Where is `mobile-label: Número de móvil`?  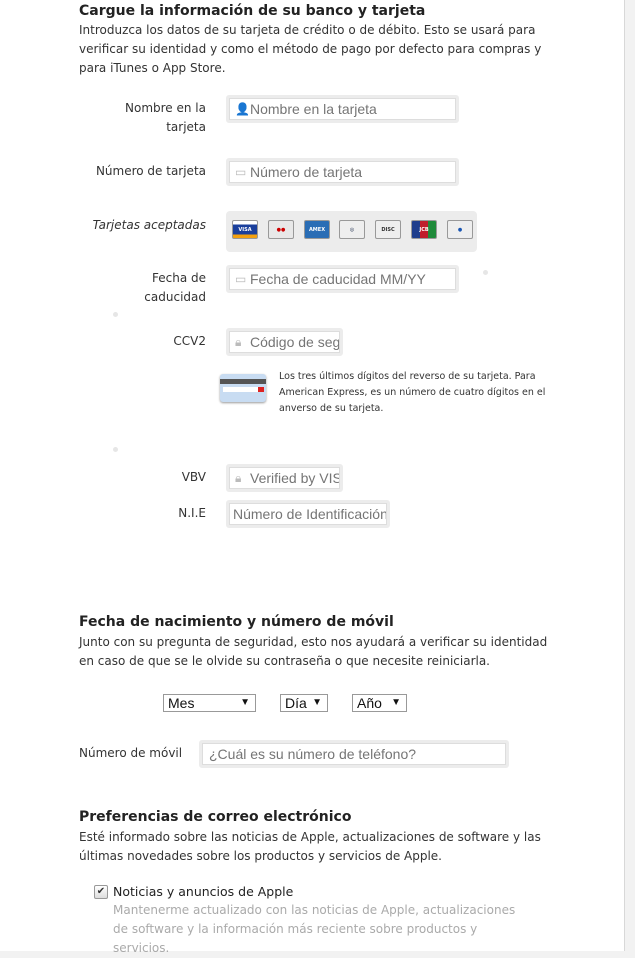
mobile-label: Número de móvil is located at coordinates (131, 753).